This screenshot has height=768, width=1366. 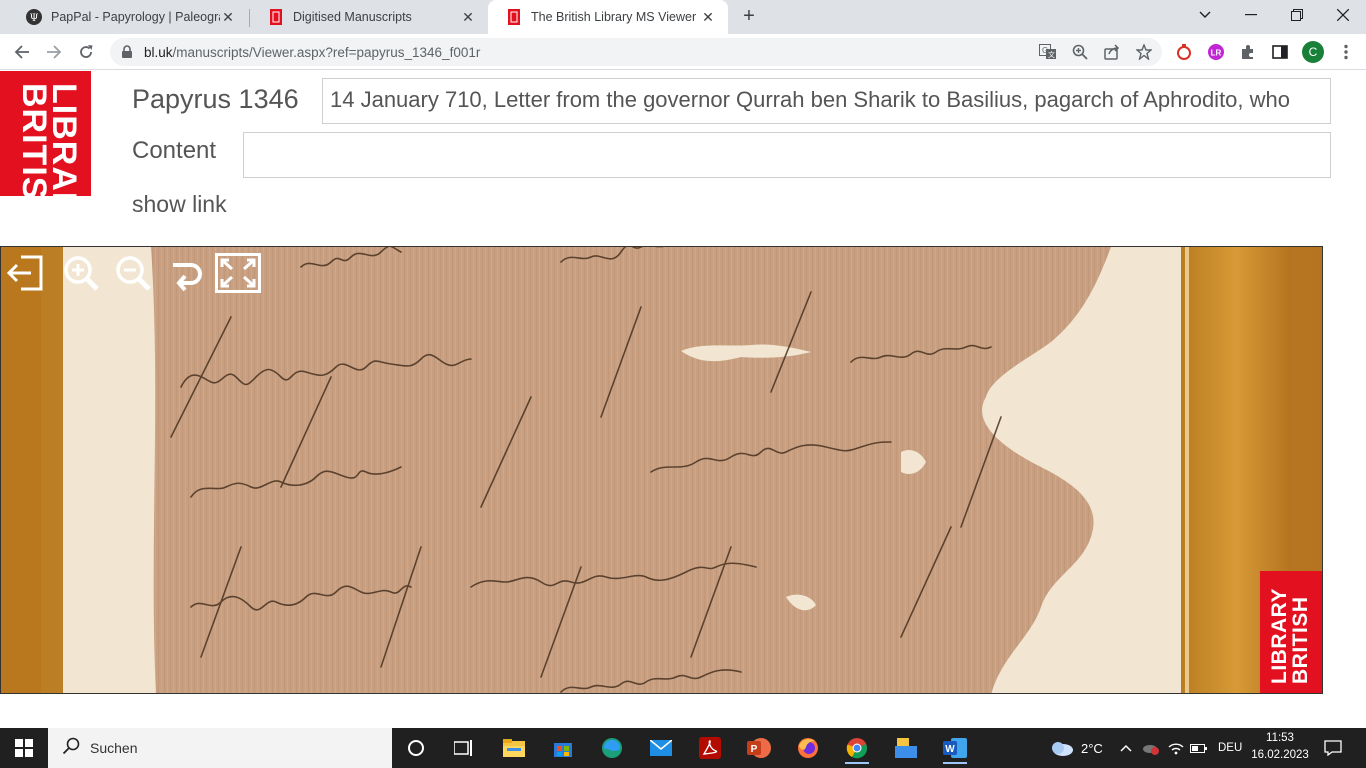 I want to click on search-label: Suchen, so click(x=114, y=748).